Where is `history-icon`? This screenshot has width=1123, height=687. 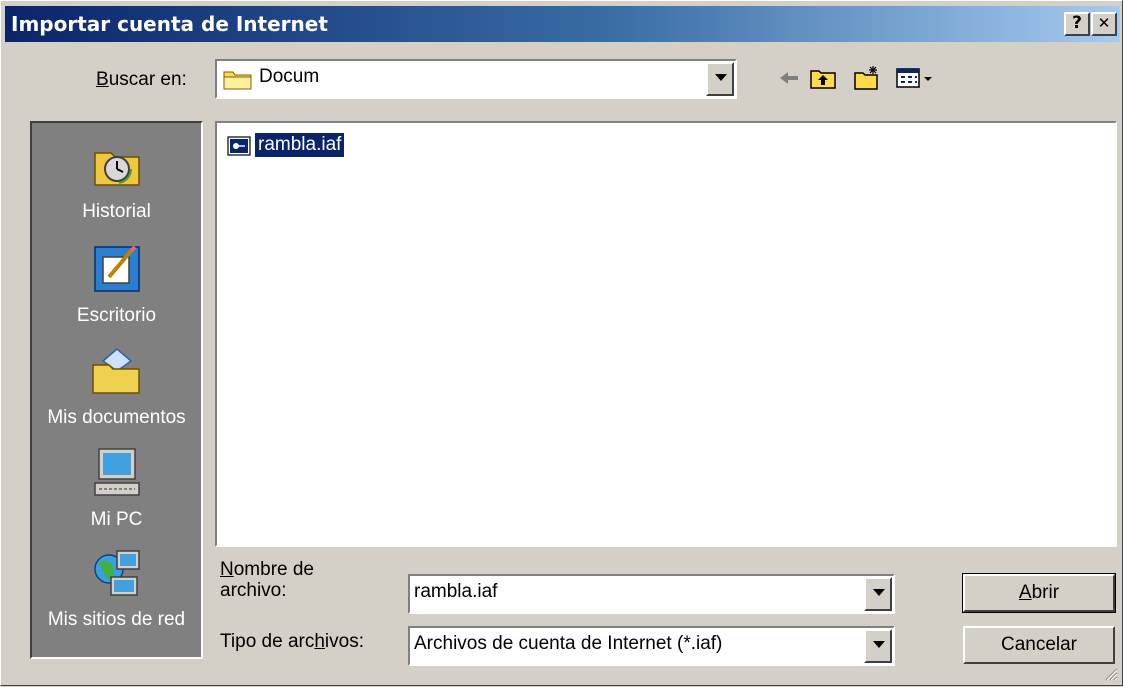
history-icon is located at coordinates (116, 168).